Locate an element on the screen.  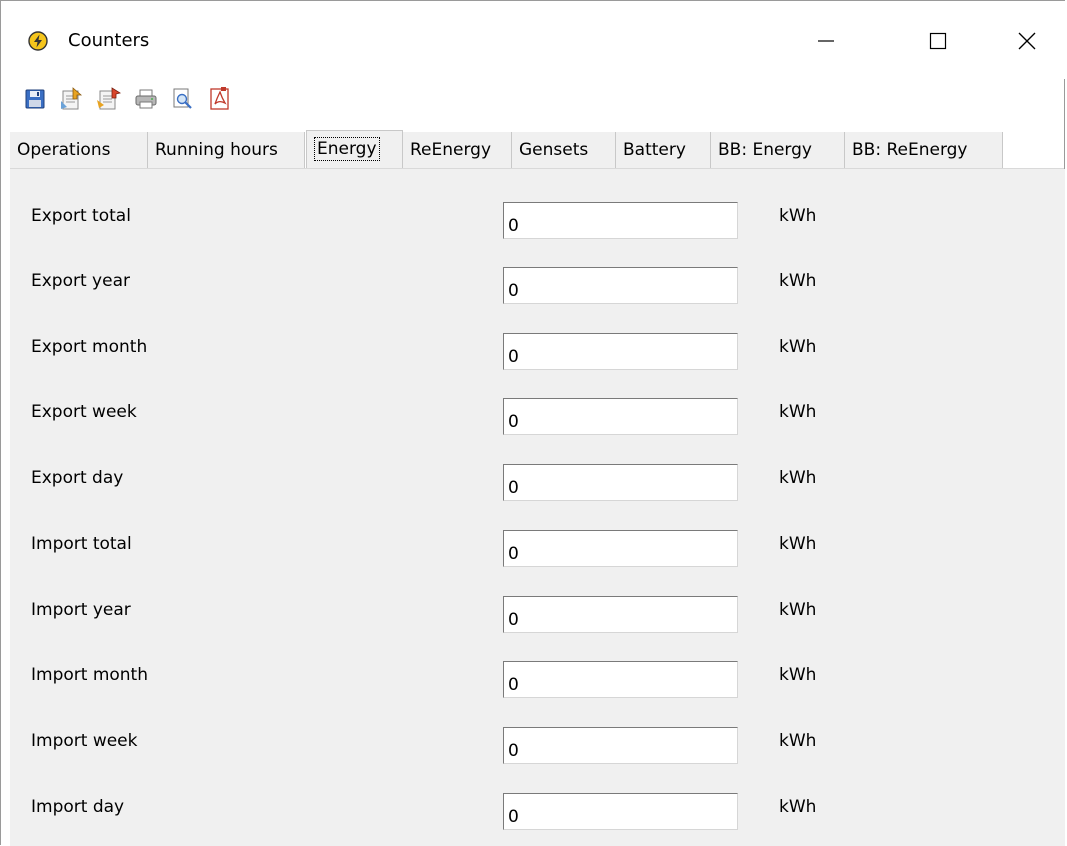
export-total-field is located at coordinates (620, 220).